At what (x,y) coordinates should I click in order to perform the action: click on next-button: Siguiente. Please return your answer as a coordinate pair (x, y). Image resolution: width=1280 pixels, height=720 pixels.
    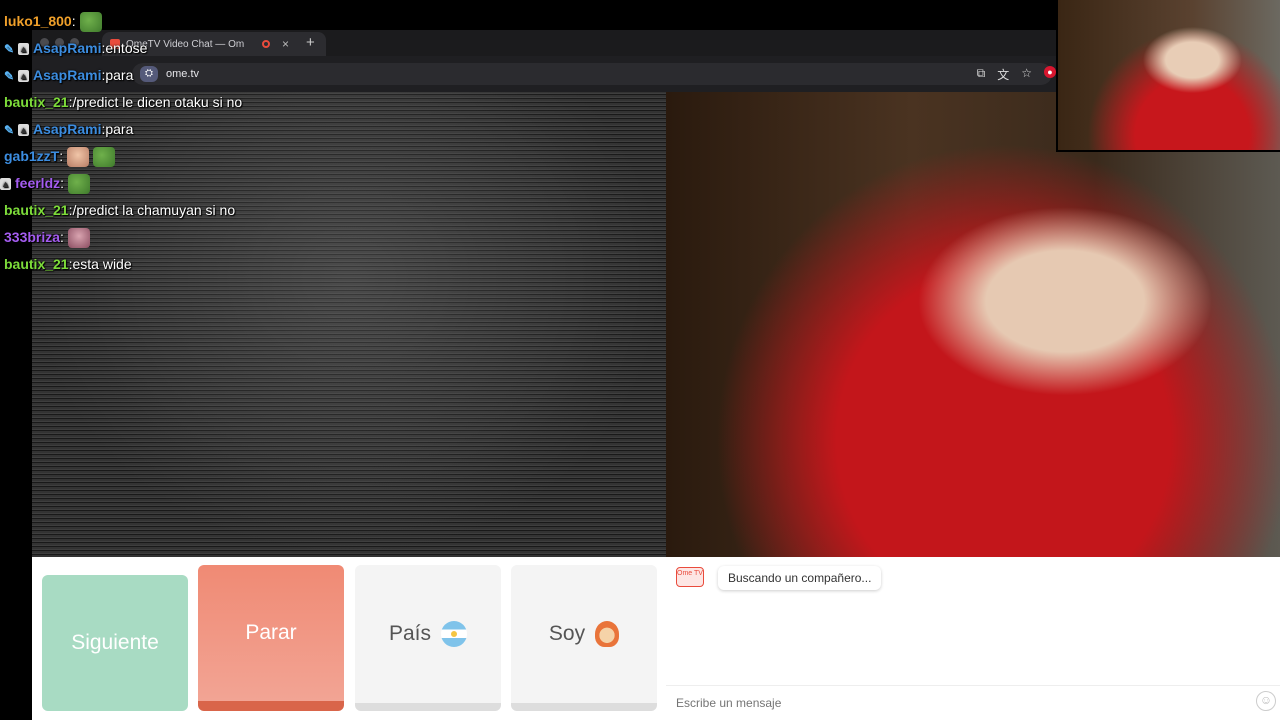
    Looking at the image, I should click on (115, 643).